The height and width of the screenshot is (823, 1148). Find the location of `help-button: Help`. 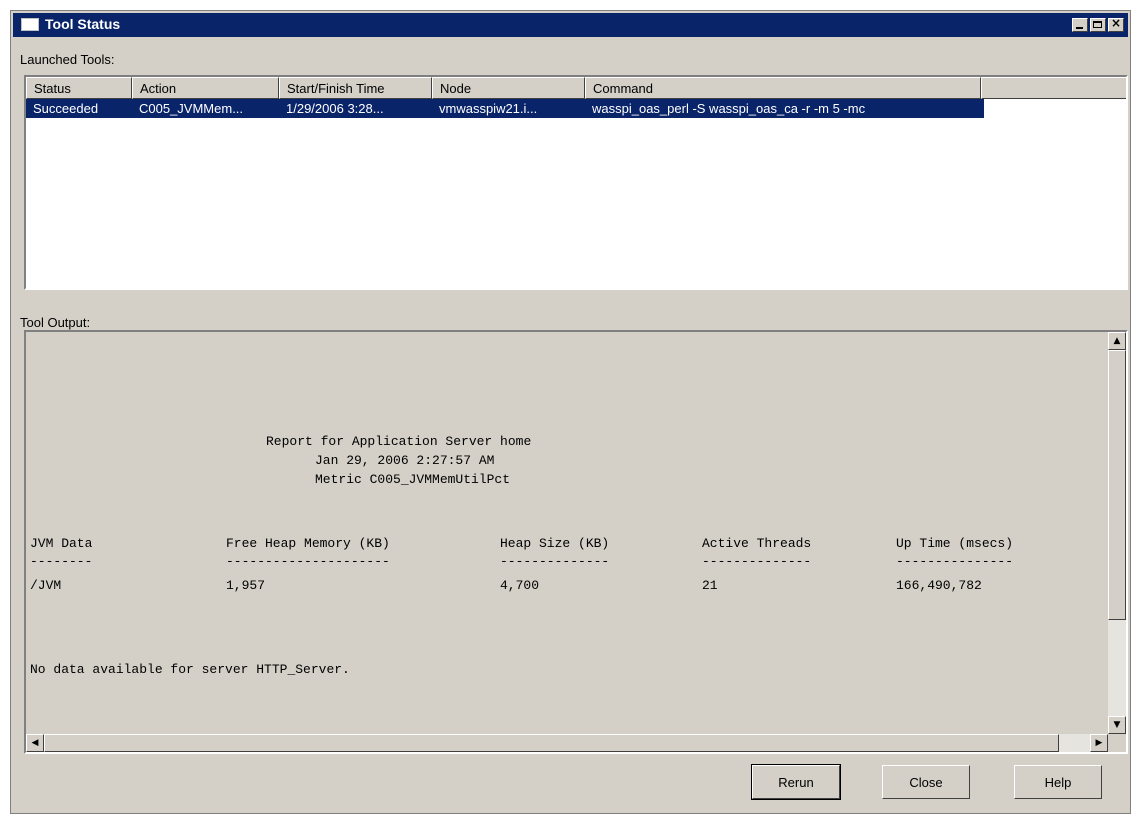

help-button: Help is located at coordinates (1058, 782).